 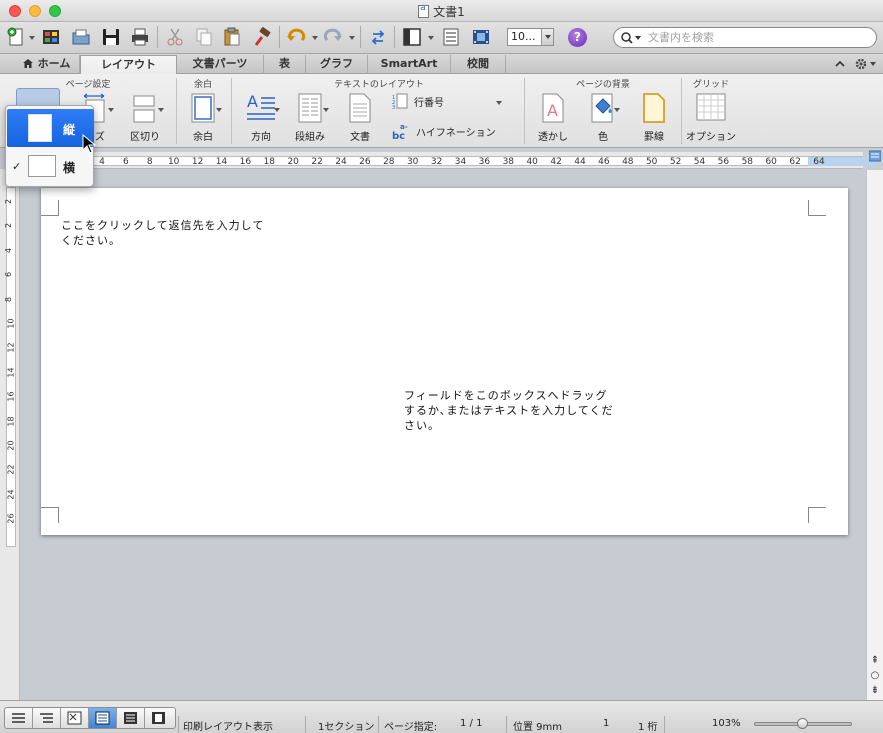 I want to click on sidebar-button, so click(x=412, y=37).